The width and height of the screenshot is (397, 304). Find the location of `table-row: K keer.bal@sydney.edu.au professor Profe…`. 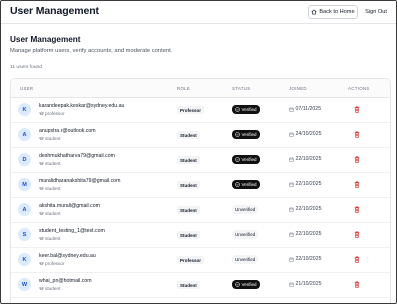

table-row: K keer.bal@sydney.edu.au professor Profe… is located at coordinates (200, 260).